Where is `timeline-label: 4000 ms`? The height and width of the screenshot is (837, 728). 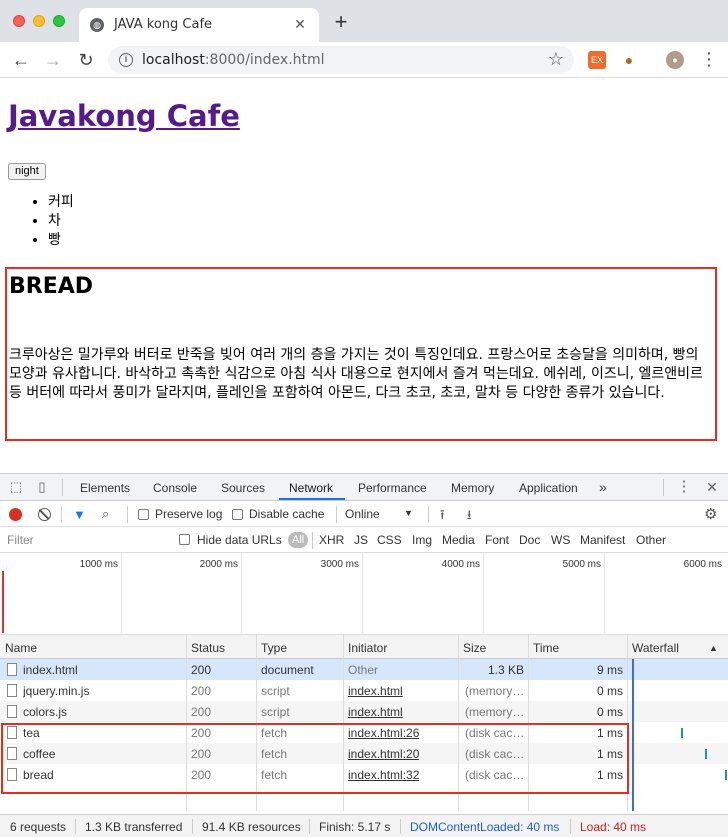 timeline-label: 4000 ms is located at coordinates (460, 564).